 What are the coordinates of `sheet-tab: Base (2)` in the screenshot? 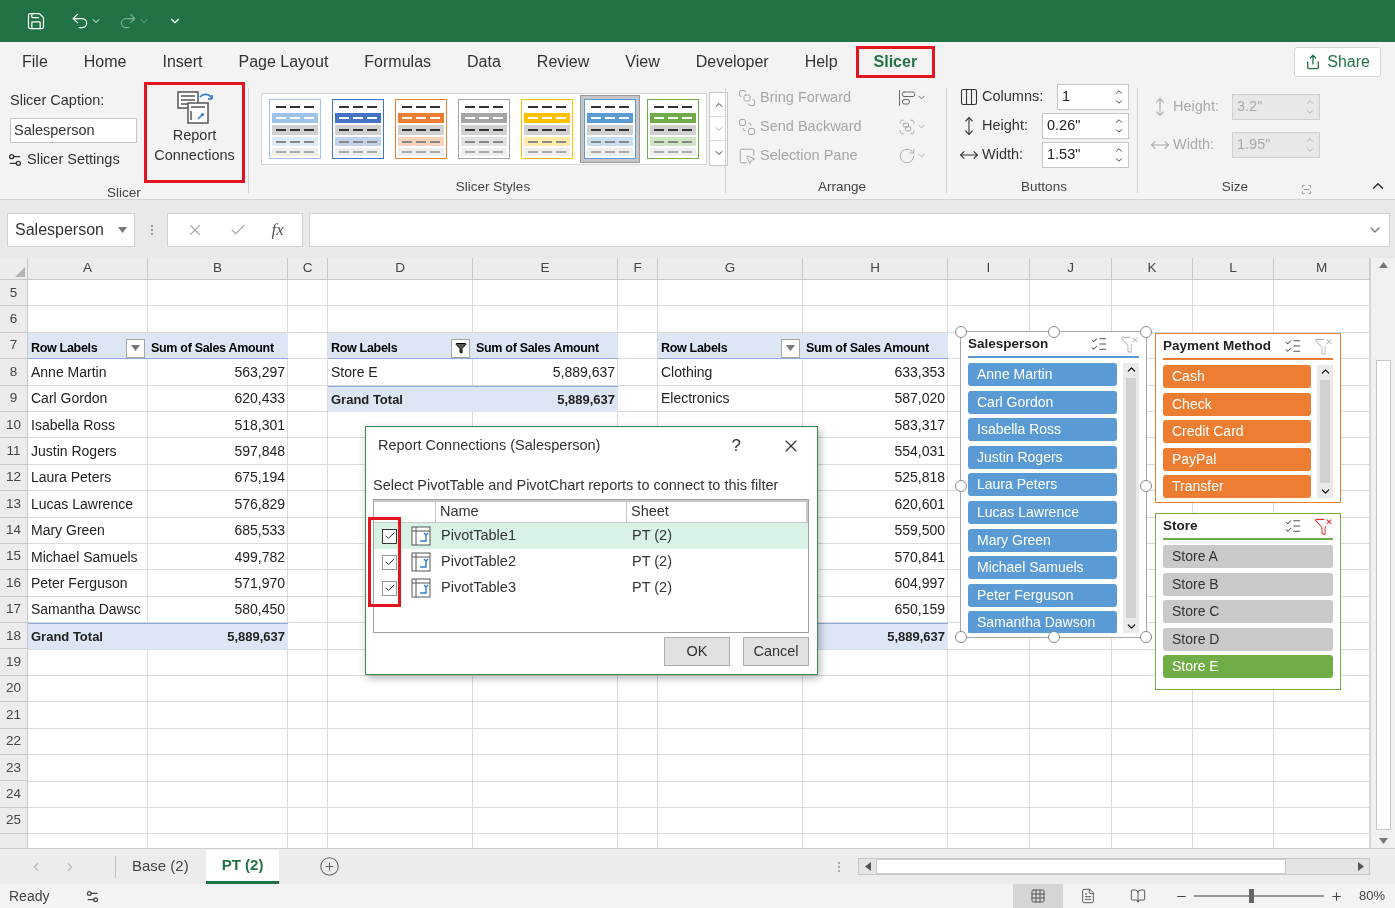 It's located at (160, 866).